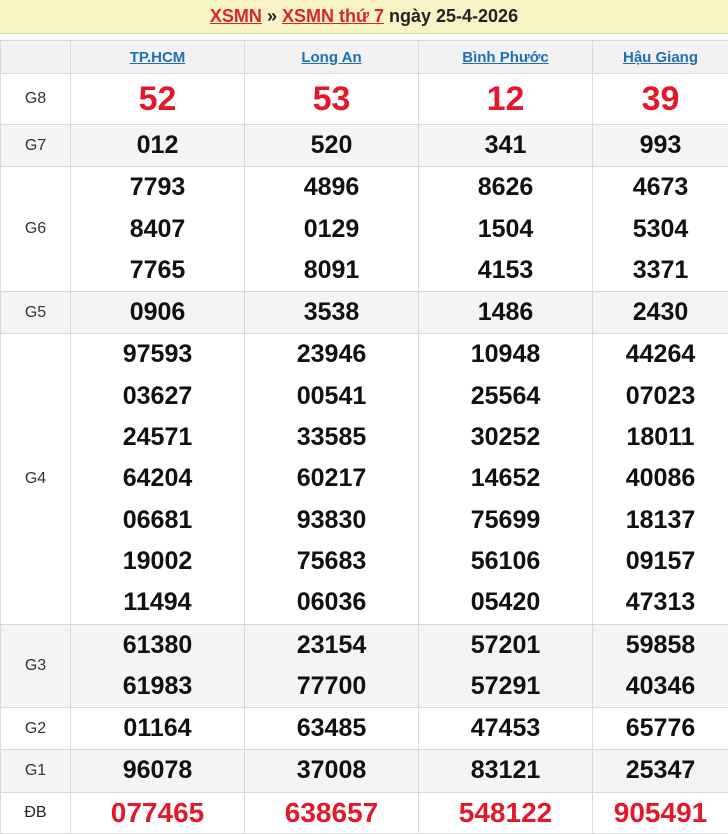 The image size is (728, 834). What do you see at coordinates (331, 644) in the screenshot?
I see `winning-number: 23154` at bounding box center [331, 644].